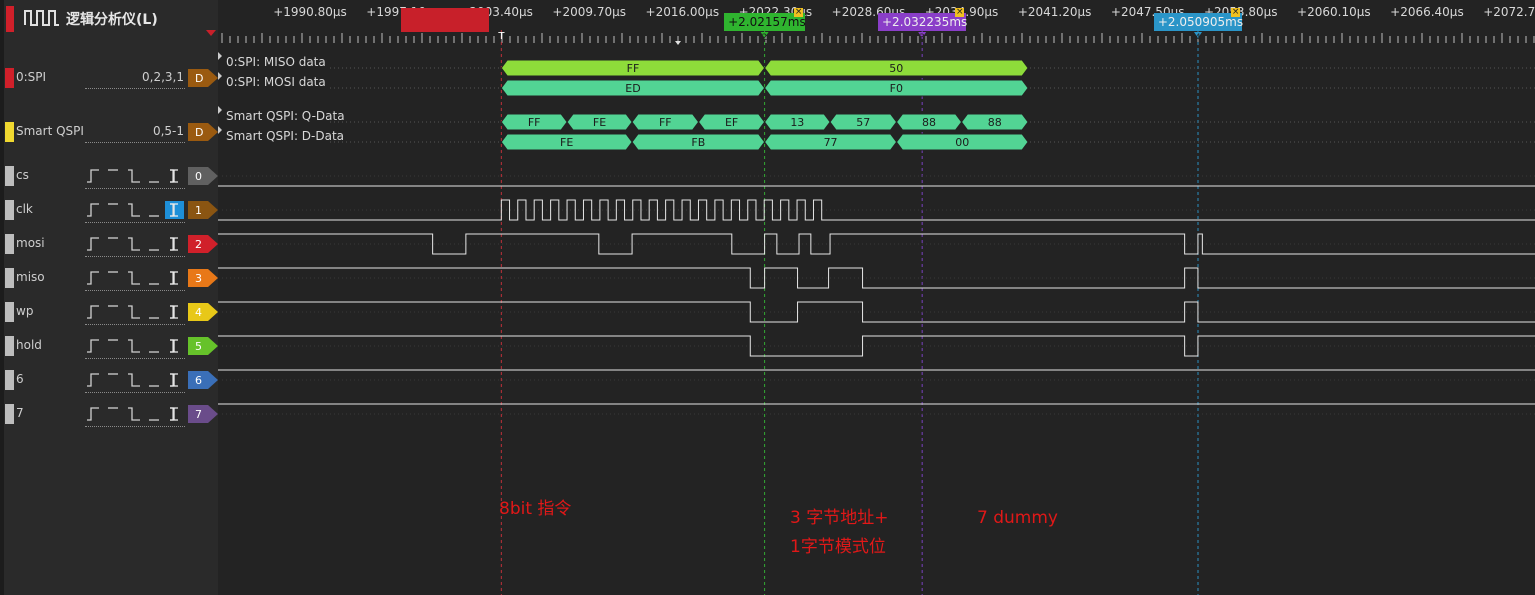 This screenshot has height=595, width=1535. Describe the element at coordinates (20, 413) in the screenshot. I see `channel-name: 7` at that location.